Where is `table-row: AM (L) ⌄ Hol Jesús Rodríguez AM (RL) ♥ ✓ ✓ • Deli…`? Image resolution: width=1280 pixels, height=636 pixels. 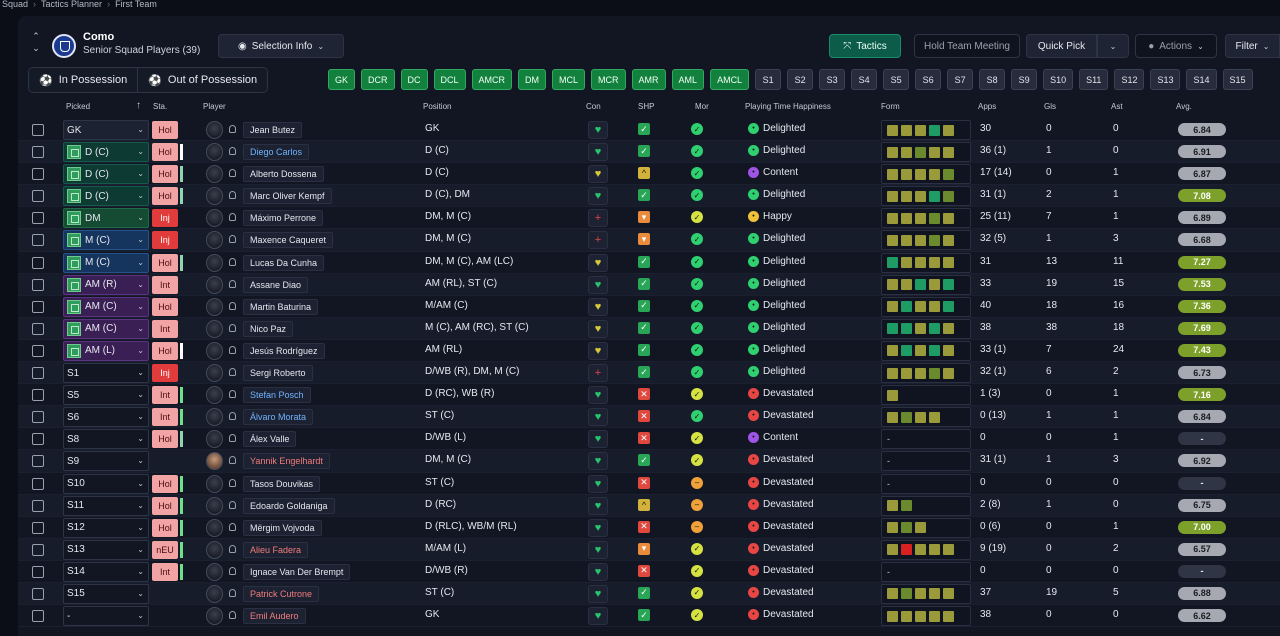
table-row: AM (L) ⌄ Hol Jesús Rodríguez AM (RL) ♥ ✓ ✓ • Deli… is located at coordinates (649, 351).